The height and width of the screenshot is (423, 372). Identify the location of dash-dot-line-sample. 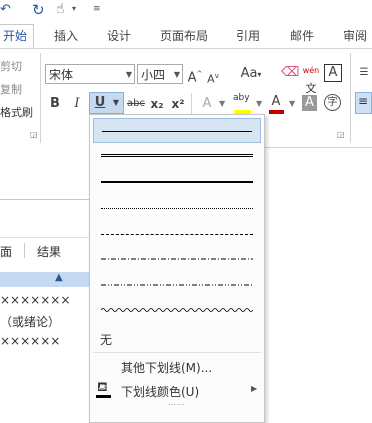
(177, 259).